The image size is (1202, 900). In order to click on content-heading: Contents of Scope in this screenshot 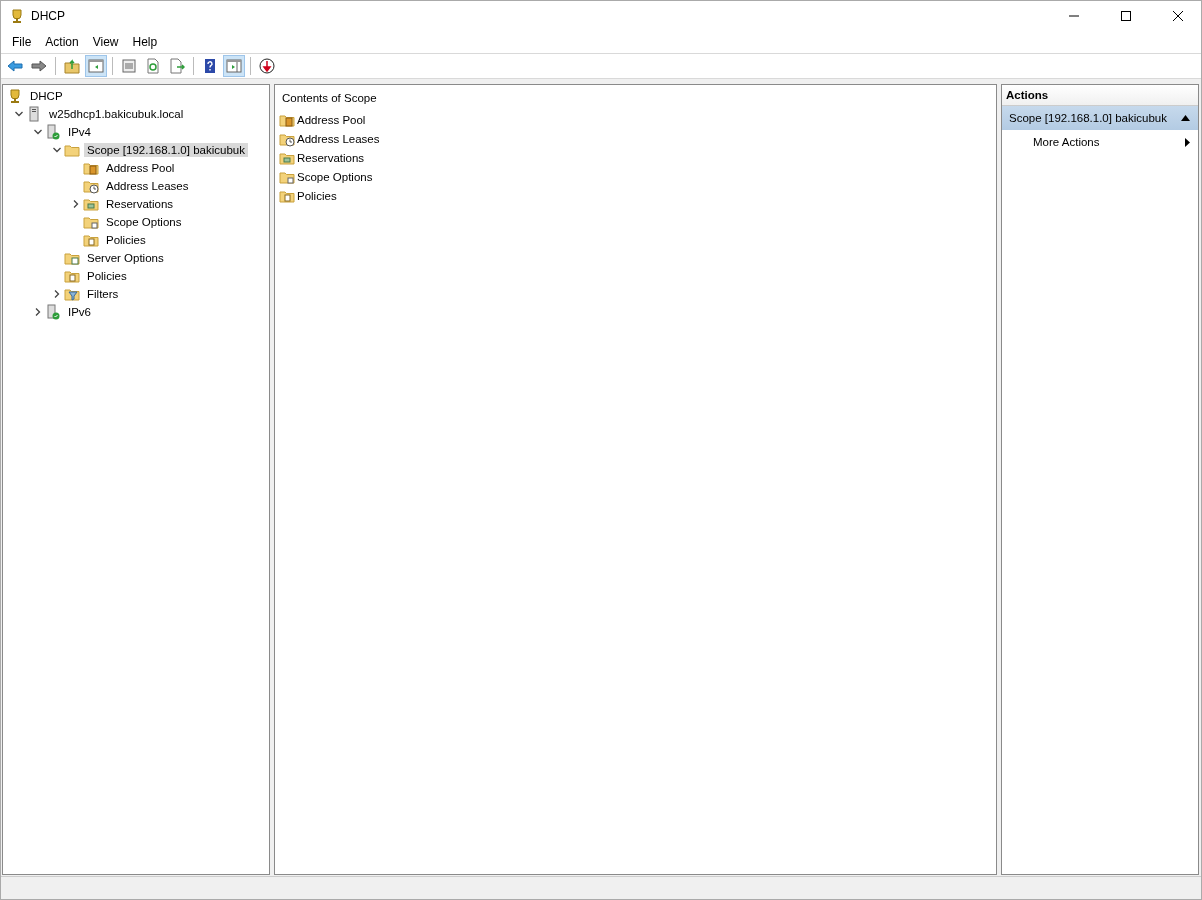, I will do `click(330, 98)`.